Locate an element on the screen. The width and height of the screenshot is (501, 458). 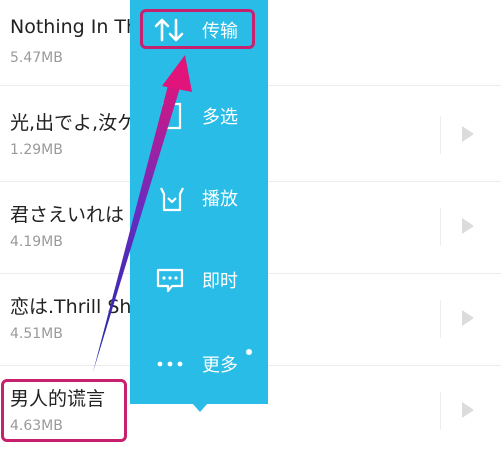
play-mode-icon is located at coordinates (172, 199).